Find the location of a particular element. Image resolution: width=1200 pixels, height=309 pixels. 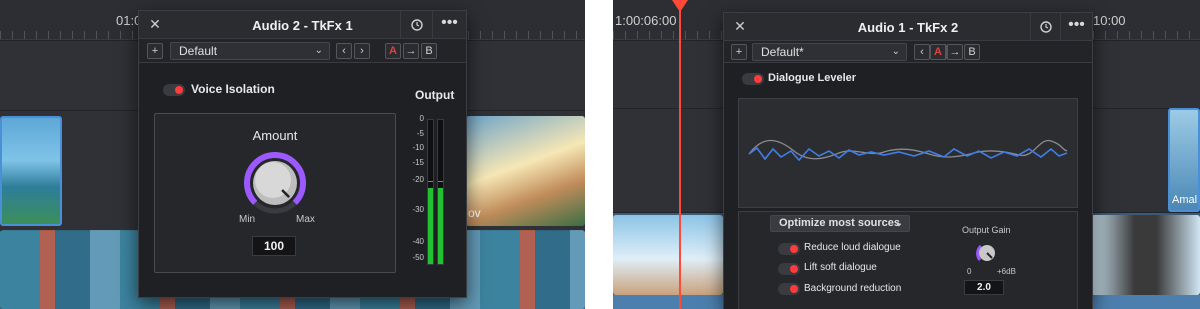

amount-section: Amount Min Max 100 is located at coordinates (275, 193).